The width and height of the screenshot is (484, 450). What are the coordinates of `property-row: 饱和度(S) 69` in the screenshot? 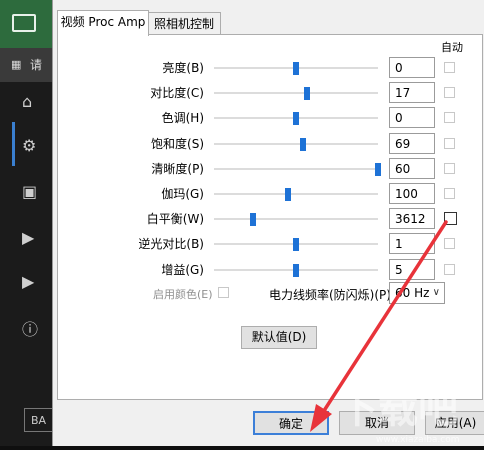 It's located at (270, 144).